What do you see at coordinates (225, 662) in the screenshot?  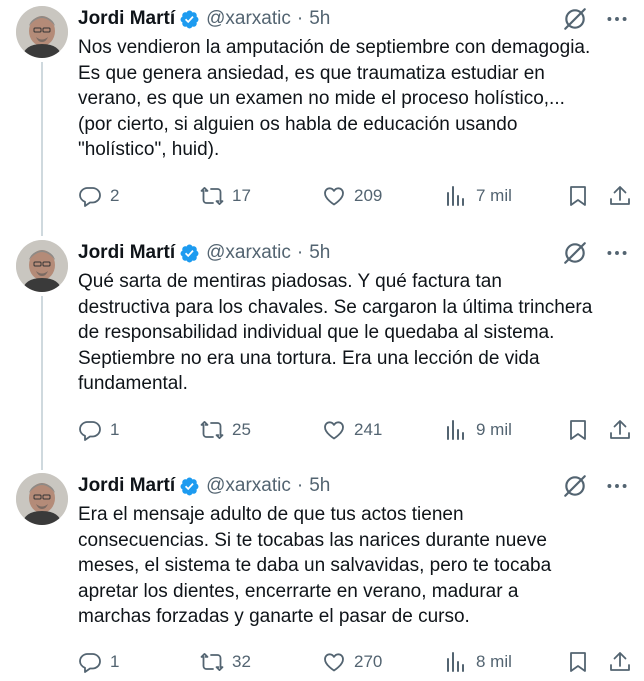 I see `repost-button: 32` at bounding box center [225, 662].